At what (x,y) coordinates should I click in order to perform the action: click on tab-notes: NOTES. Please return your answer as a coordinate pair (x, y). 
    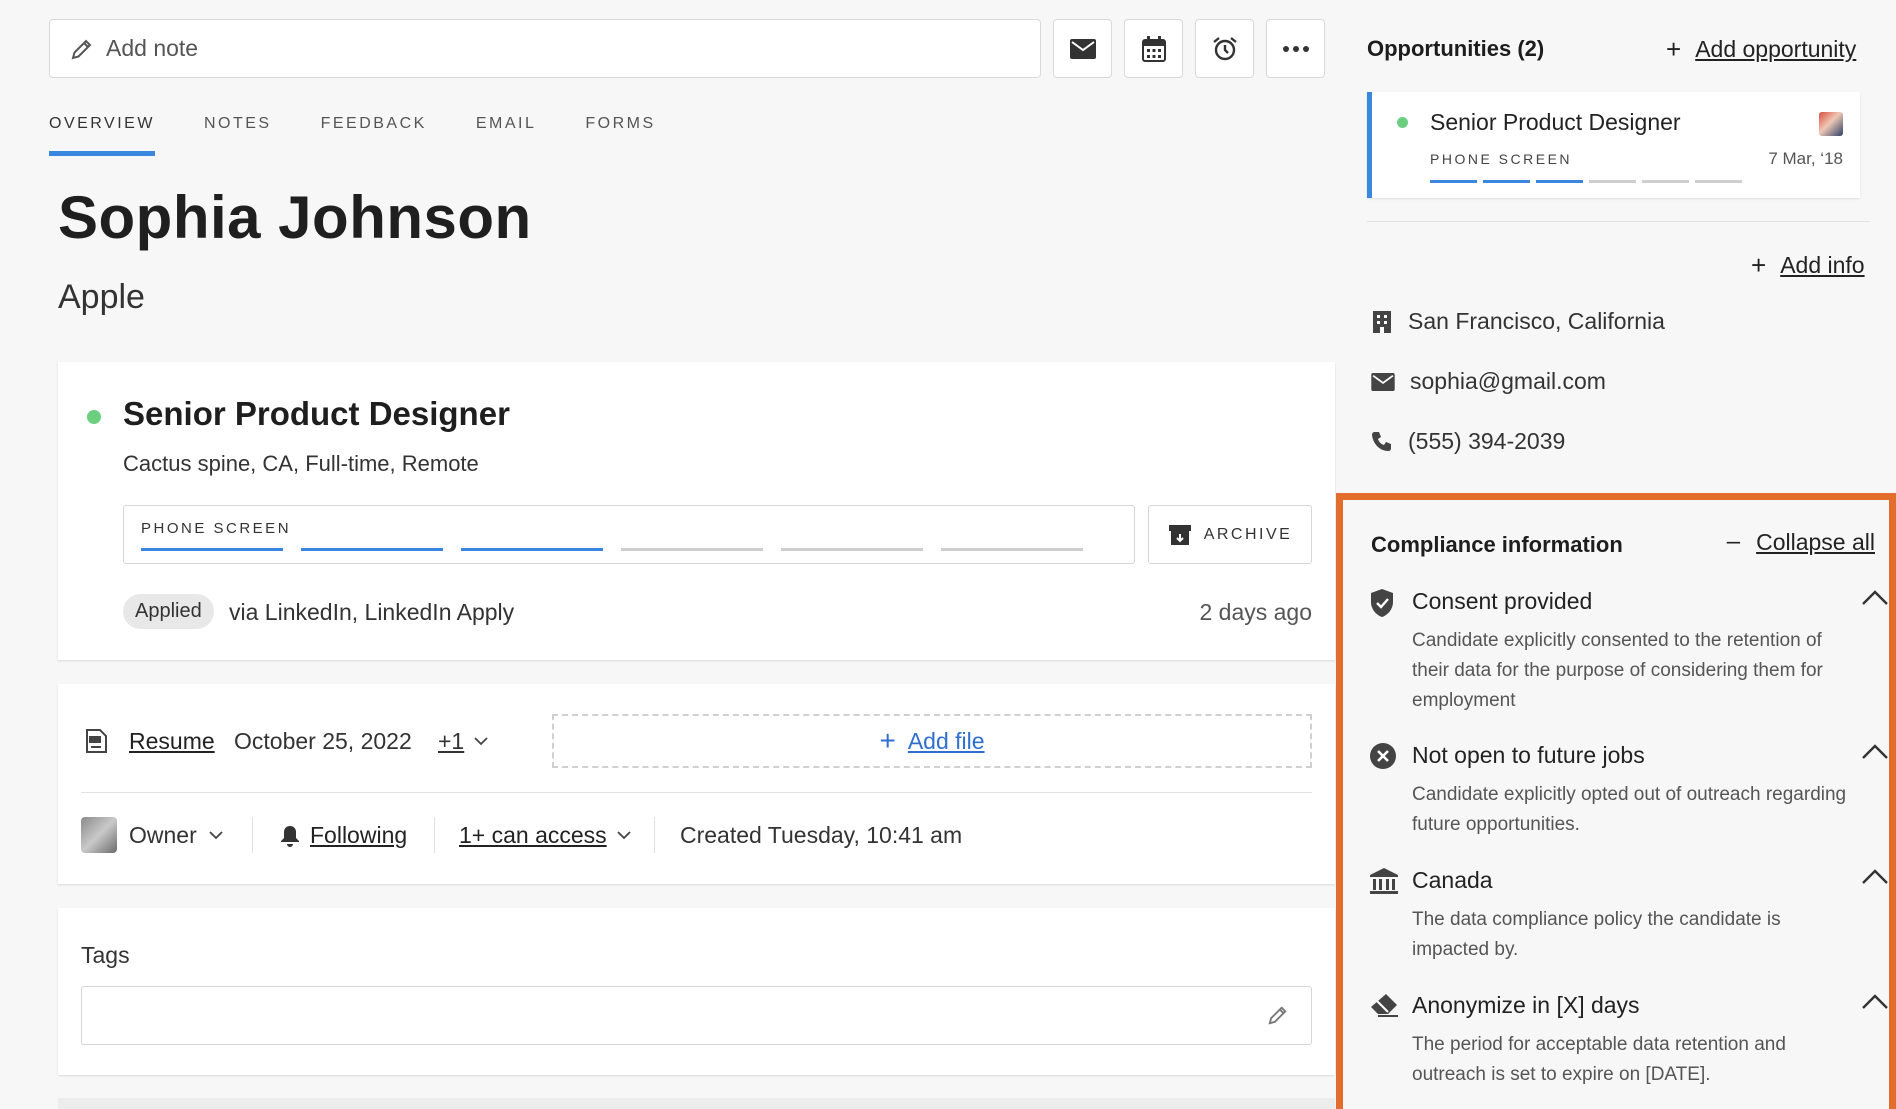
    Looking at the image, I should click on (238, 135).